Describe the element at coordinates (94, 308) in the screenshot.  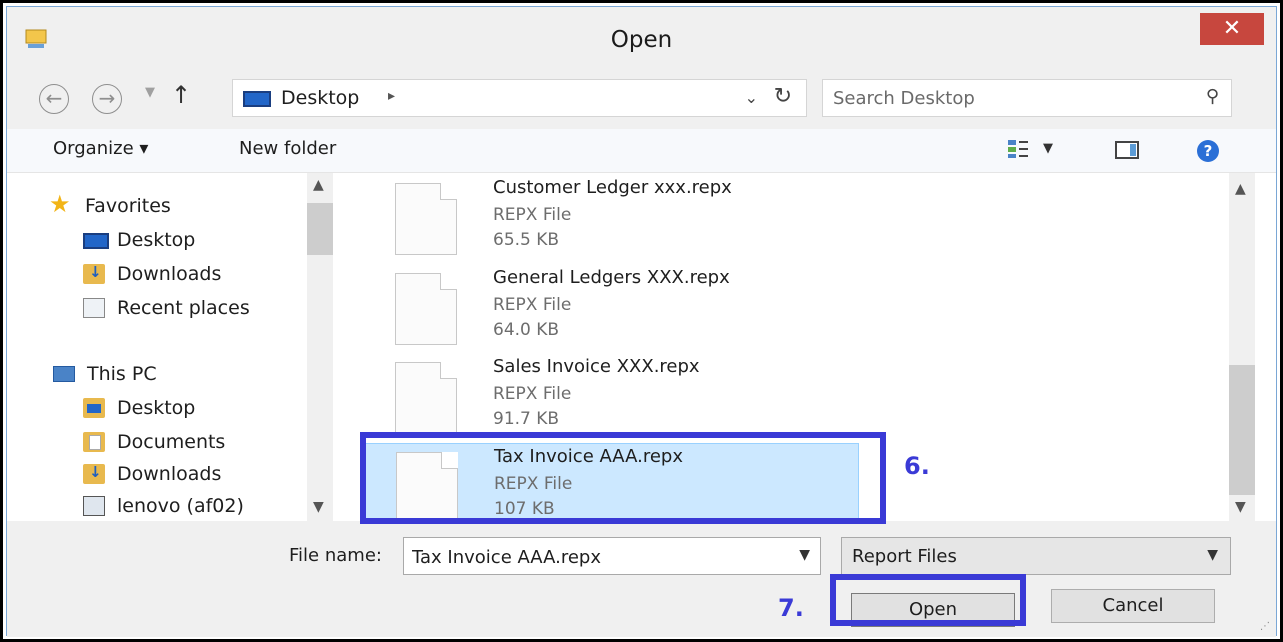
I see `recent-places-icon` at that location.